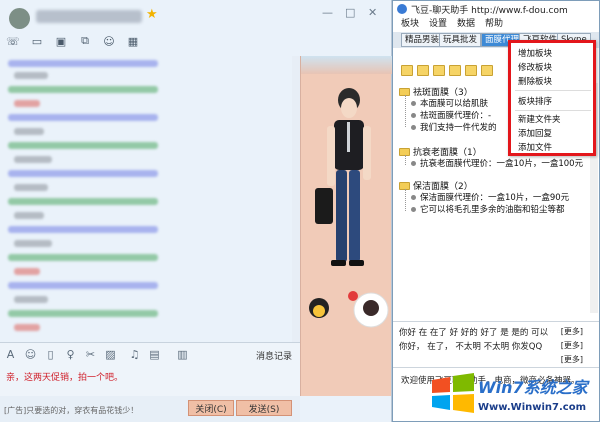  I want to click on helper-titlebar: 飞豆-聊天助手 http://www.f-dou.com, so click(496, 9).